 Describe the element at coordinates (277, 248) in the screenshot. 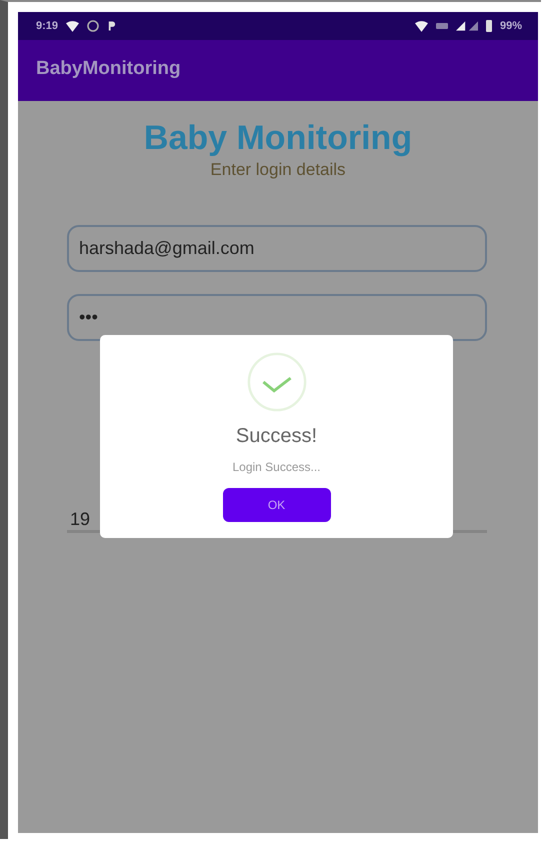

I see `input-field: harshada@gmail.com` at that location.